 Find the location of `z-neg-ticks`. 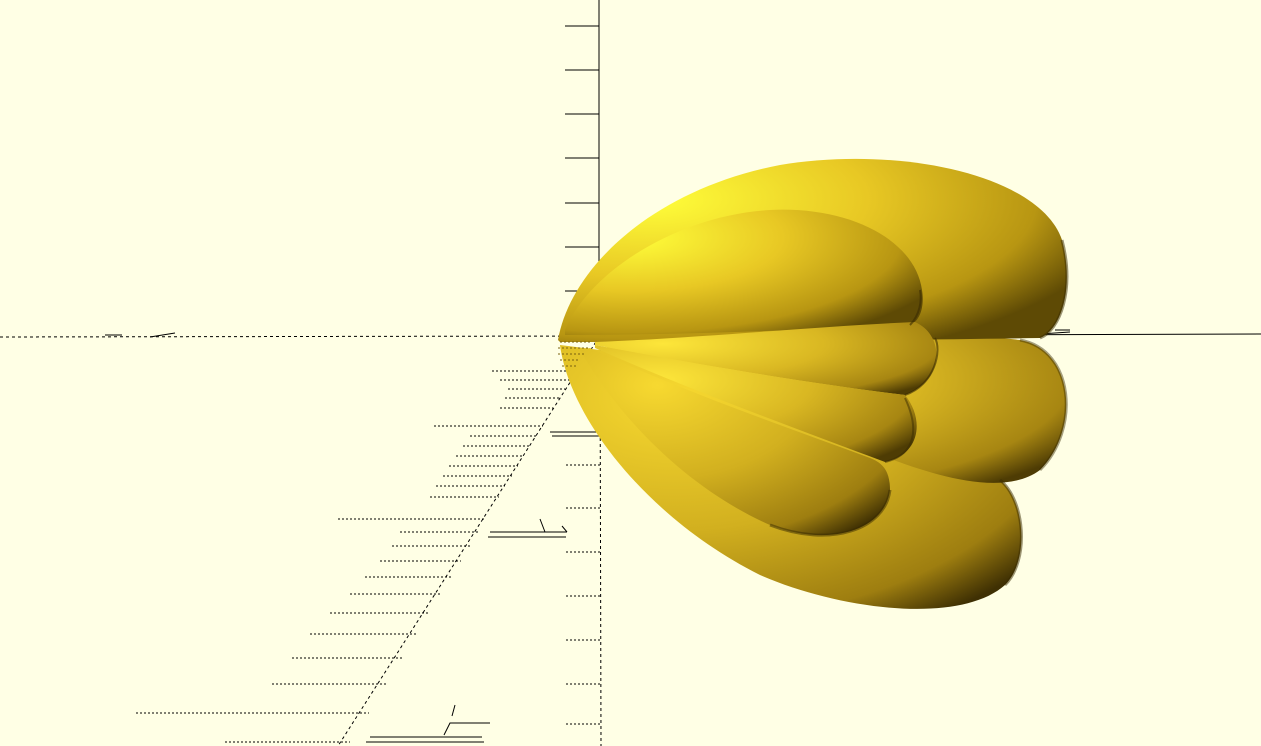

z-neg-ticks is located at coordinates (583, 594).